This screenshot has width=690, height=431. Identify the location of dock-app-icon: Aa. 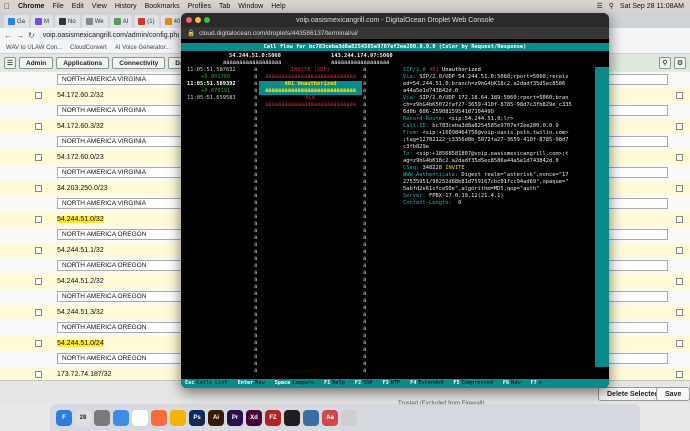
(330, 417).